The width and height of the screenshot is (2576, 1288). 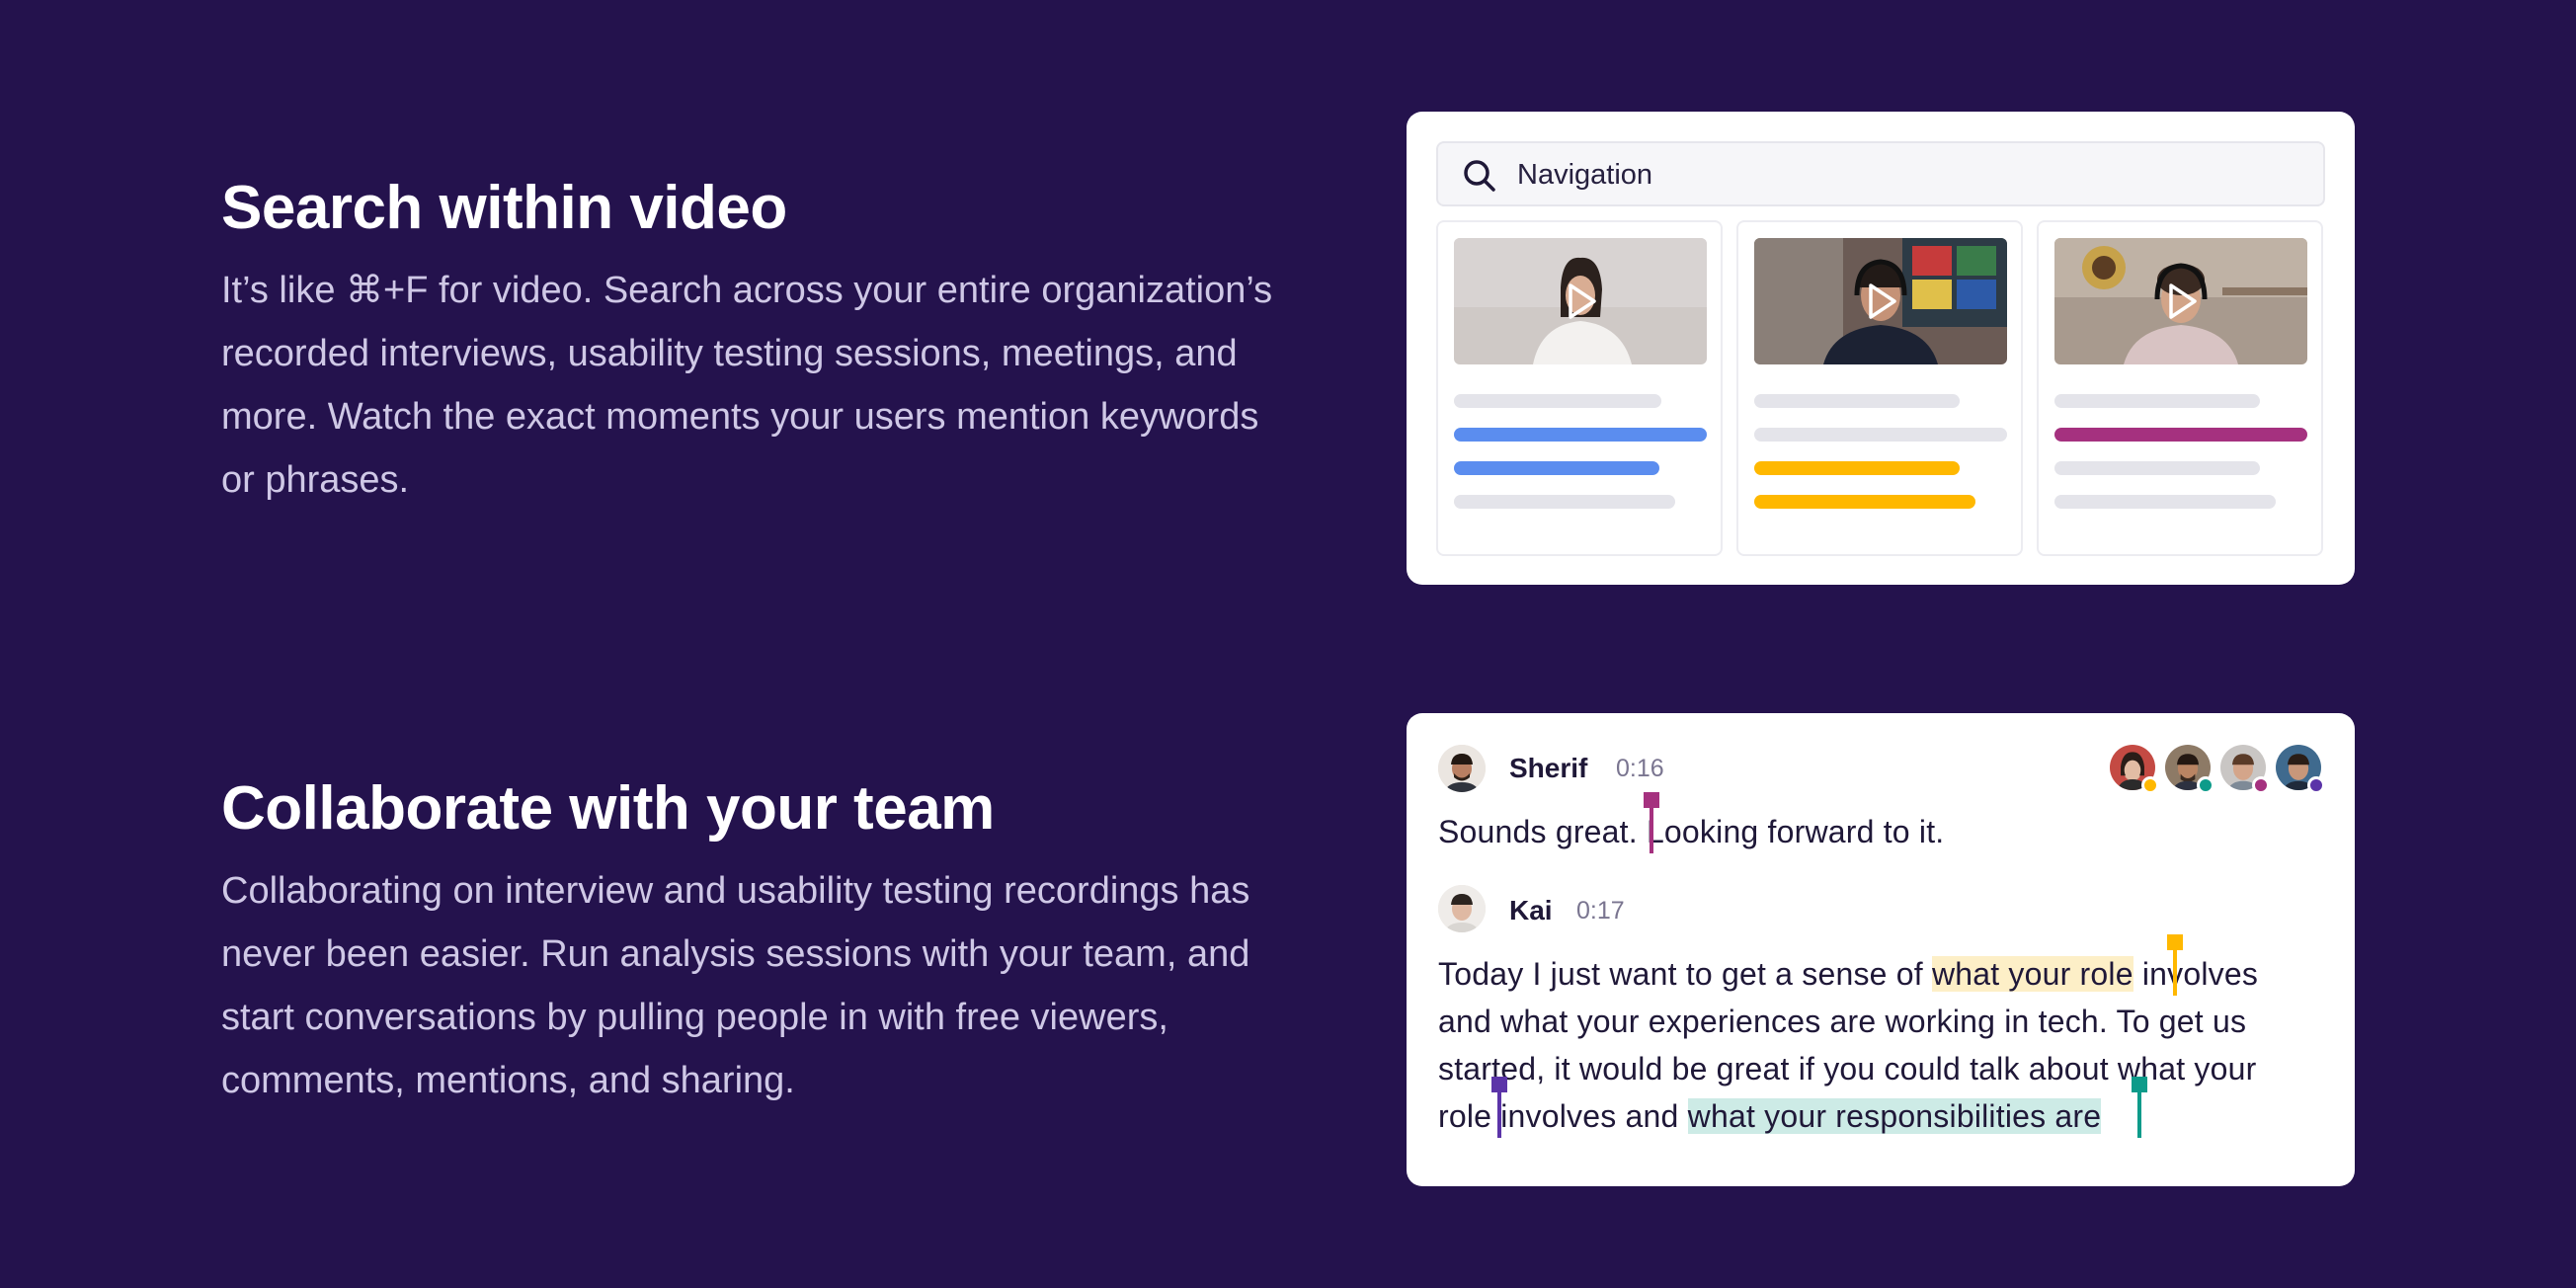 I want to click on section-title: Search within video, so click(x=504, y=208).